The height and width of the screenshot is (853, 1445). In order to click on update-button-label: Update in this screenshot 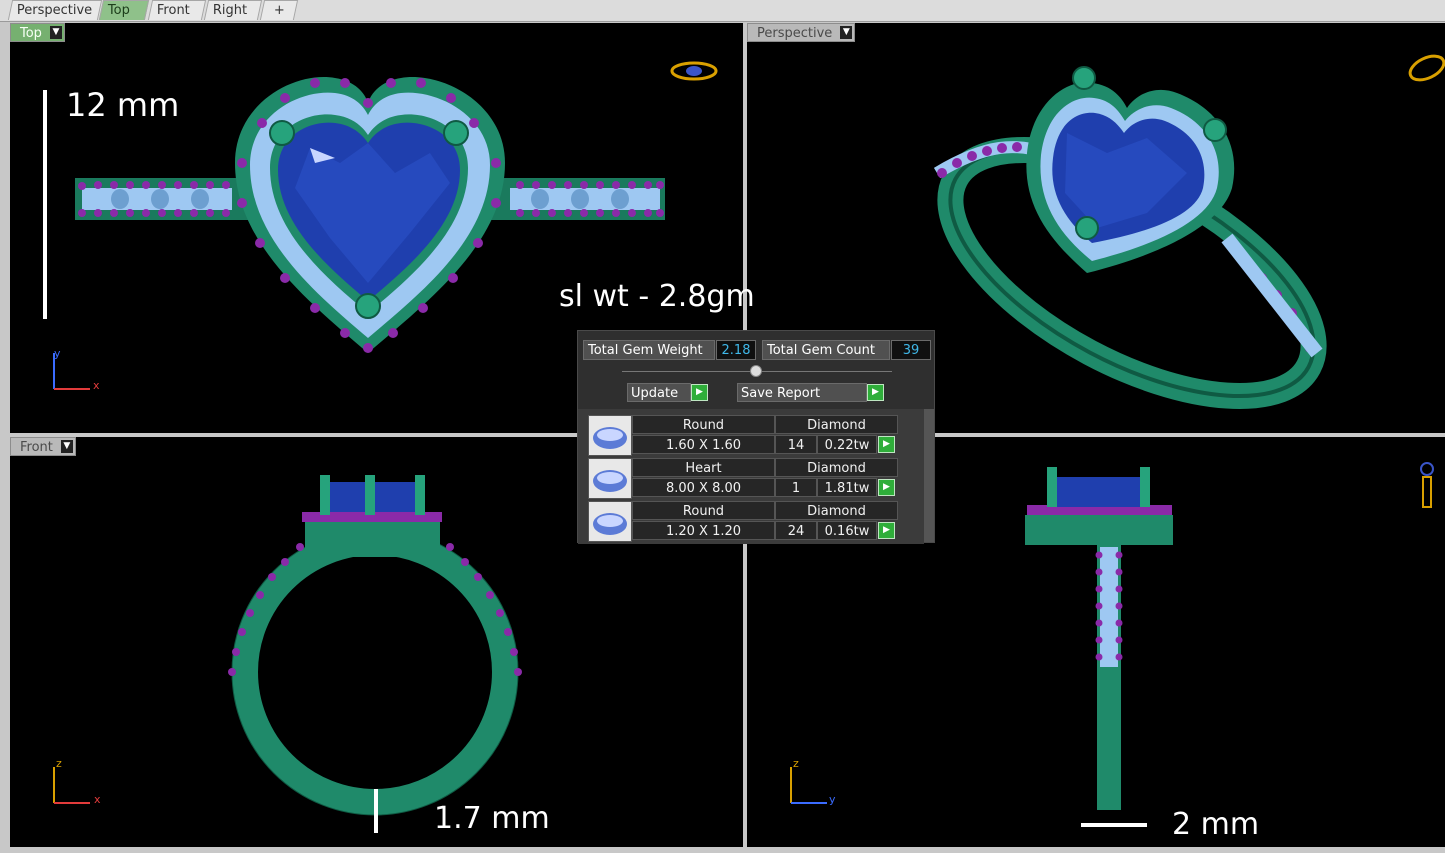, I will do `click(655, 393)`.